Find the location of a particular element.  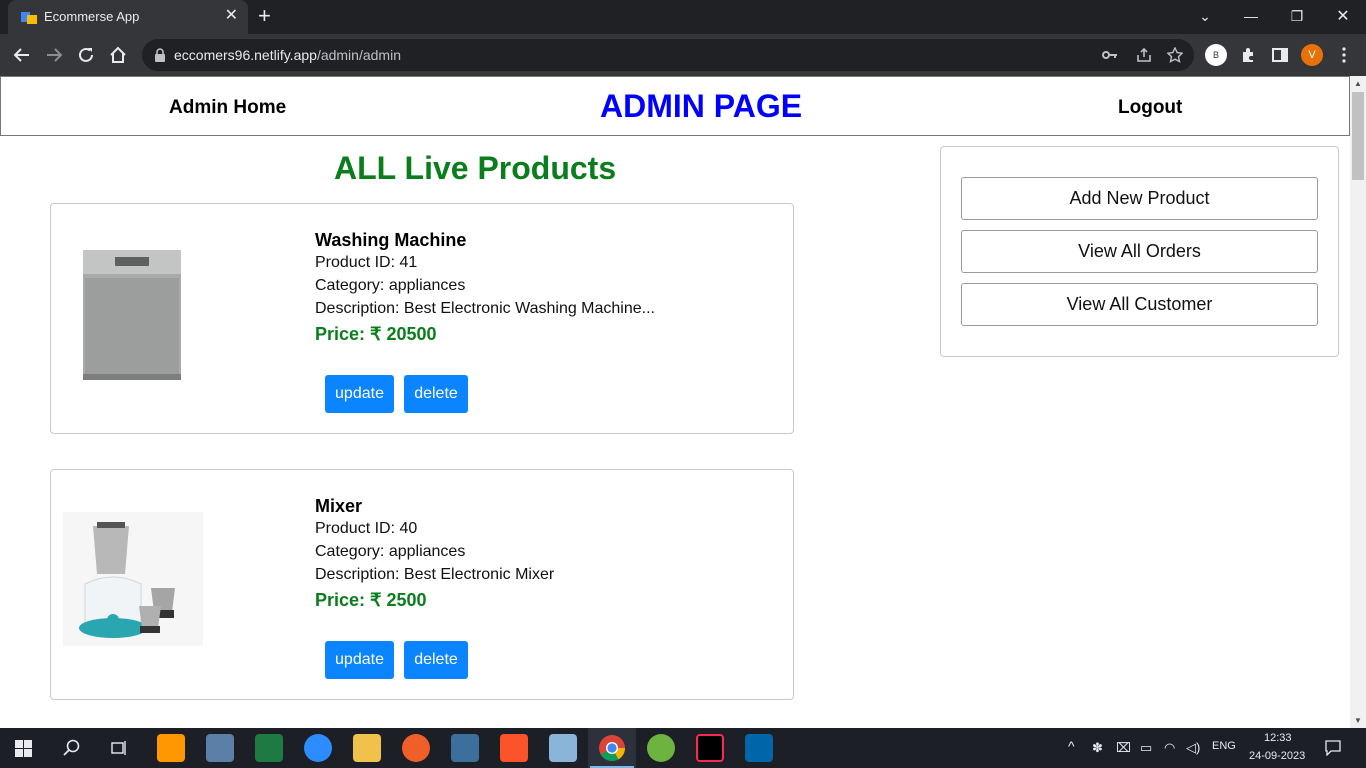

view-all-orders-button: View All Orders is located at coordinates (1139, 251).